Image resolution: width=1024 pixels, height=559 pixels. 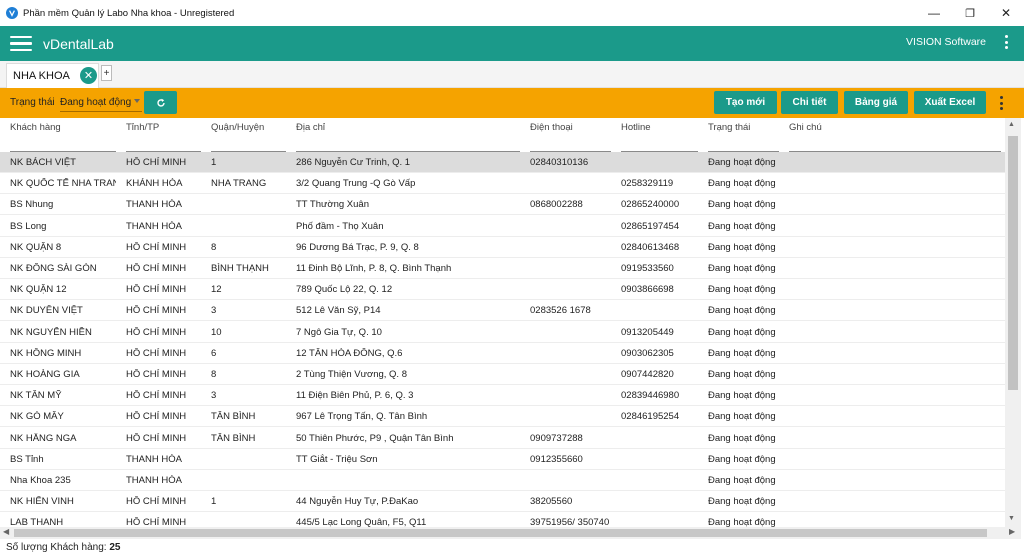 What do you see at coordinates (1011, 124) in the screenshot?
I see `scroll-up-icon: ▲` at bounding box center [1011, 124].